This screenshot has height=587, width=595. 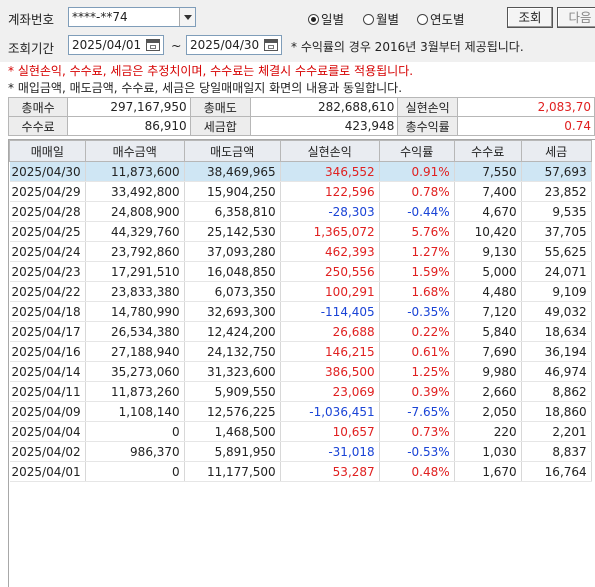 What do you see at coordinates (38, 126) in the screenshot?
I see `summary-label: 수수료` at bounding box center [38, 126].